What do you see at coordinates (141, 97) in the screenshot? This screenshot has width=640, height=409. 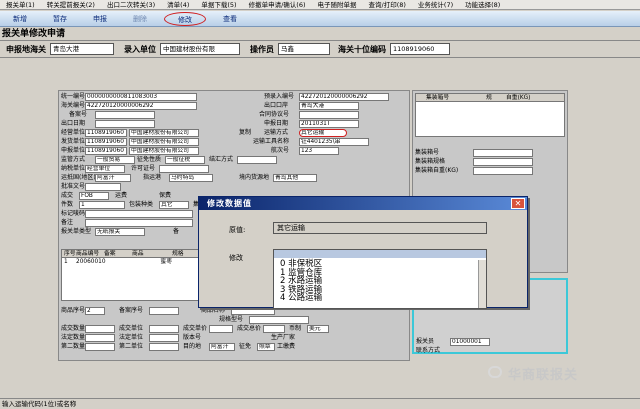 I see `unified-no-field: 0000000000811083003` at bounding box center [141, 97].